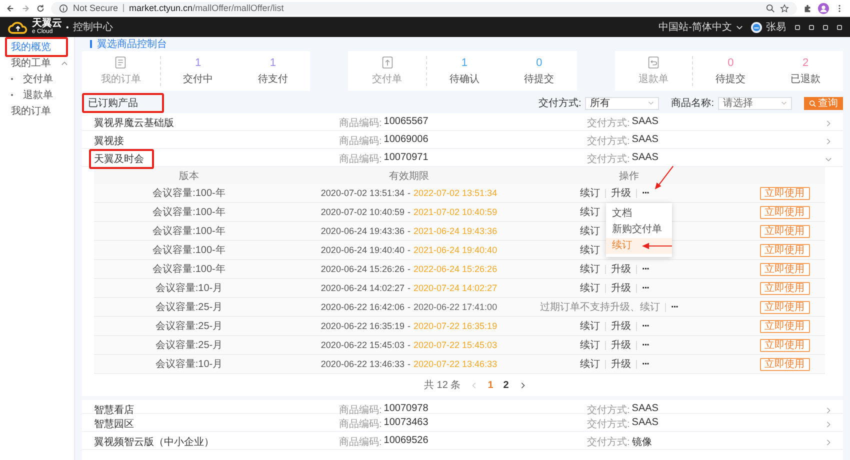 This screenshot has height=460, width=850. What do you see at coordinates (622, 103) in the screenshot?
I see `delivery-select: 所有` at bounding box center [622, 103].